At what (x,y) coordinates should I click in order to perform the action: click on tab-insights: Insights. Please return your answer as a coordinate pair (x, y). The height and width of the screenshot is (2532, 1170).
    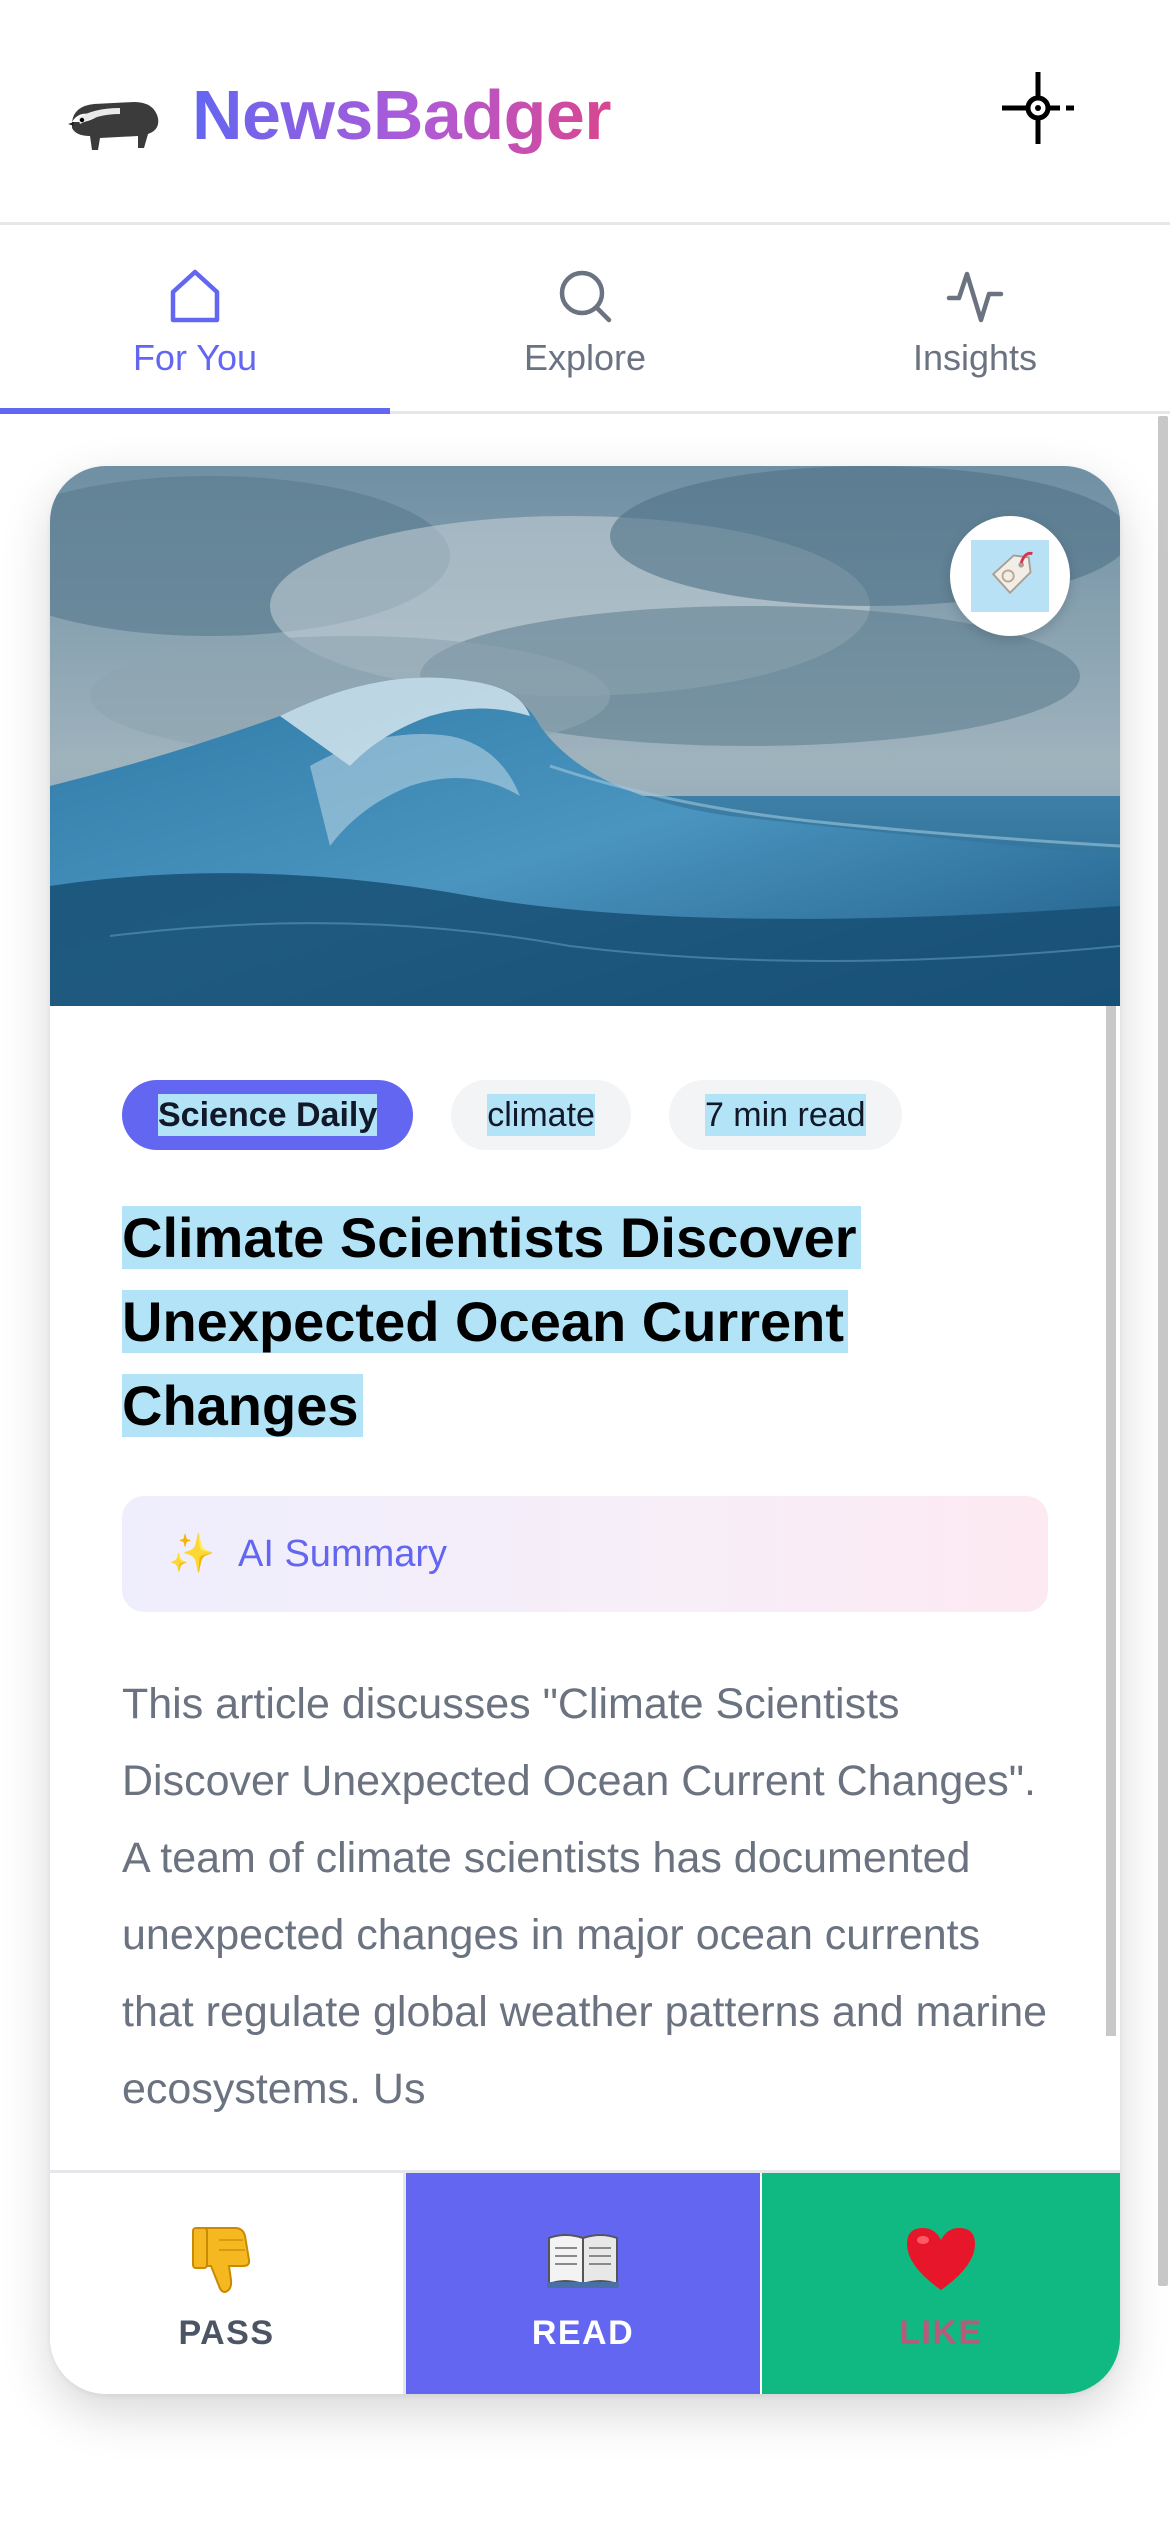
    Looking at the image, I should click on (975, 319).